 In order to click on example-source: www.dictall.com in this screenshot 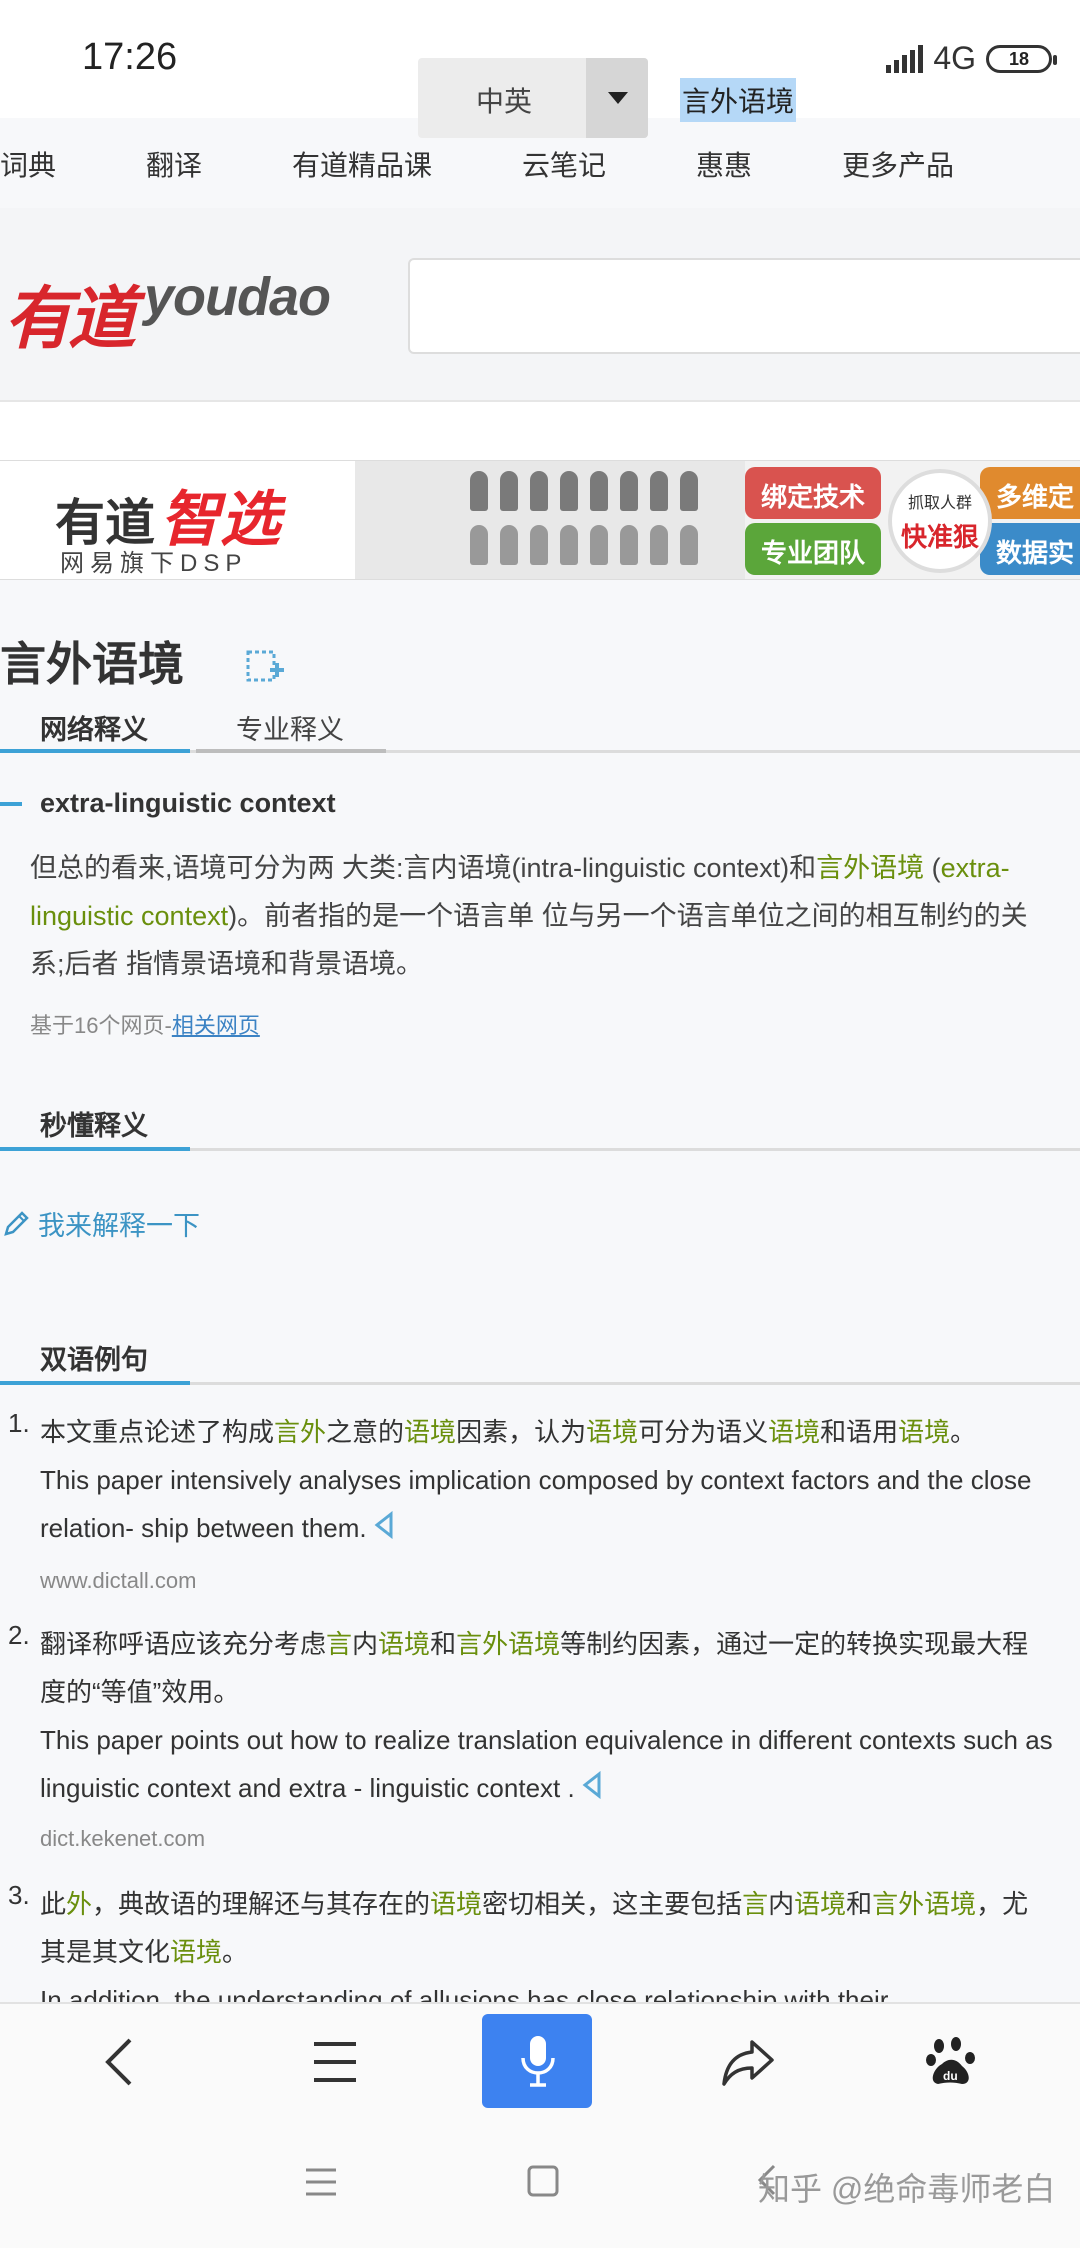, I will do `click(118, 1581)`.